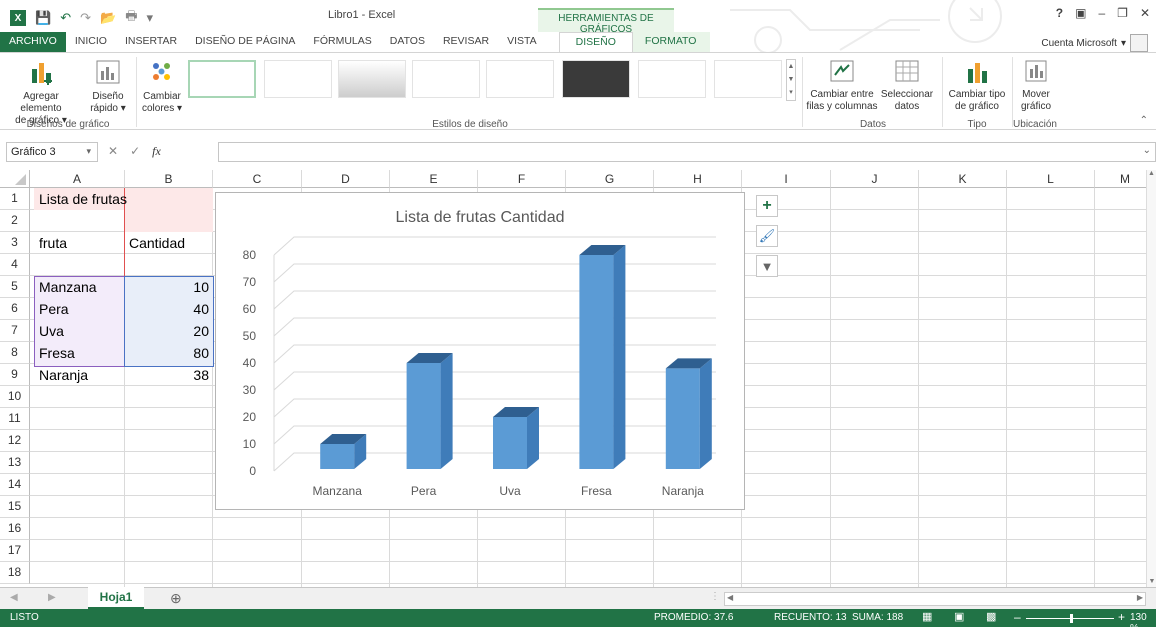 The width and height of the screenshot is (1156, 634). I want to click on help-icon: ?, so click(1059, 13).